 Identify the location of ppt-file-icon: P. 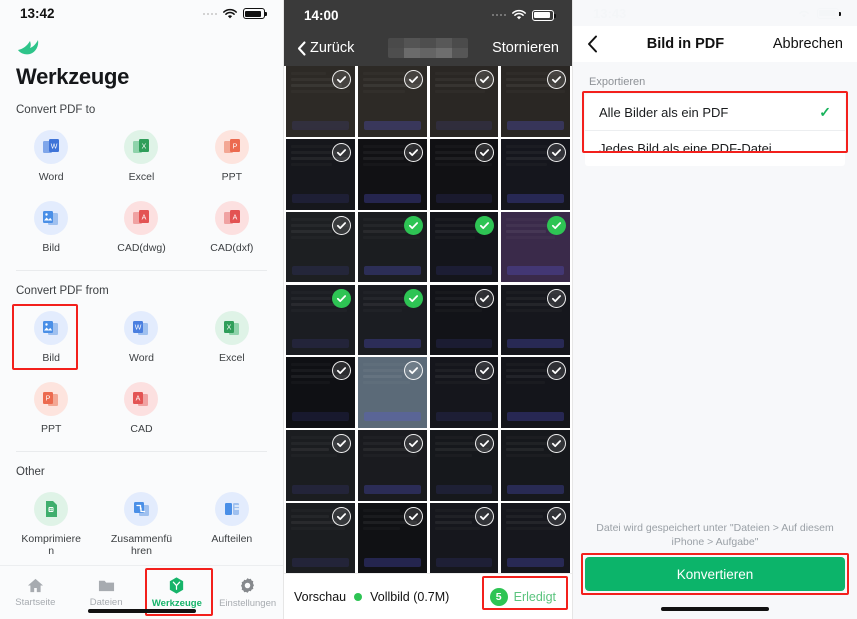
(231, 146).